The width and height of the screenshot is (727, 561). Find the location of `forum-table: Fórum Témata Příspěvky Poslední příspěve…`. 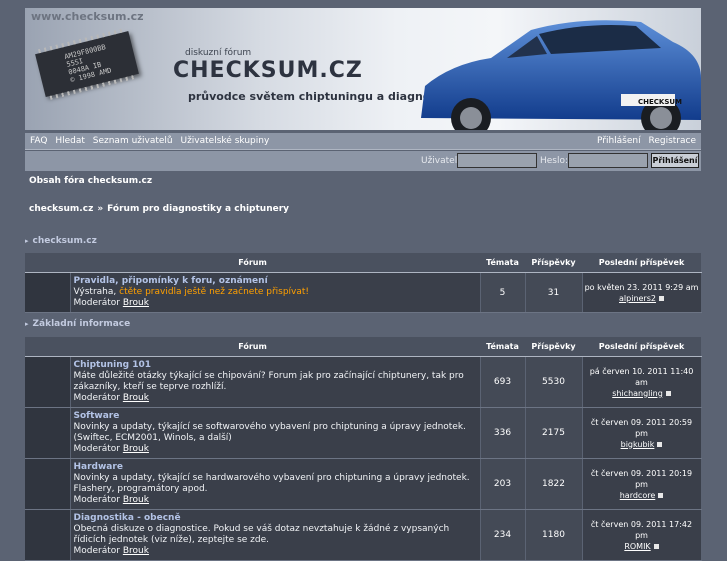

forum-table: Fórum Témata Příspěvky Poslední příspěve… is located at coordinates (363, 283).